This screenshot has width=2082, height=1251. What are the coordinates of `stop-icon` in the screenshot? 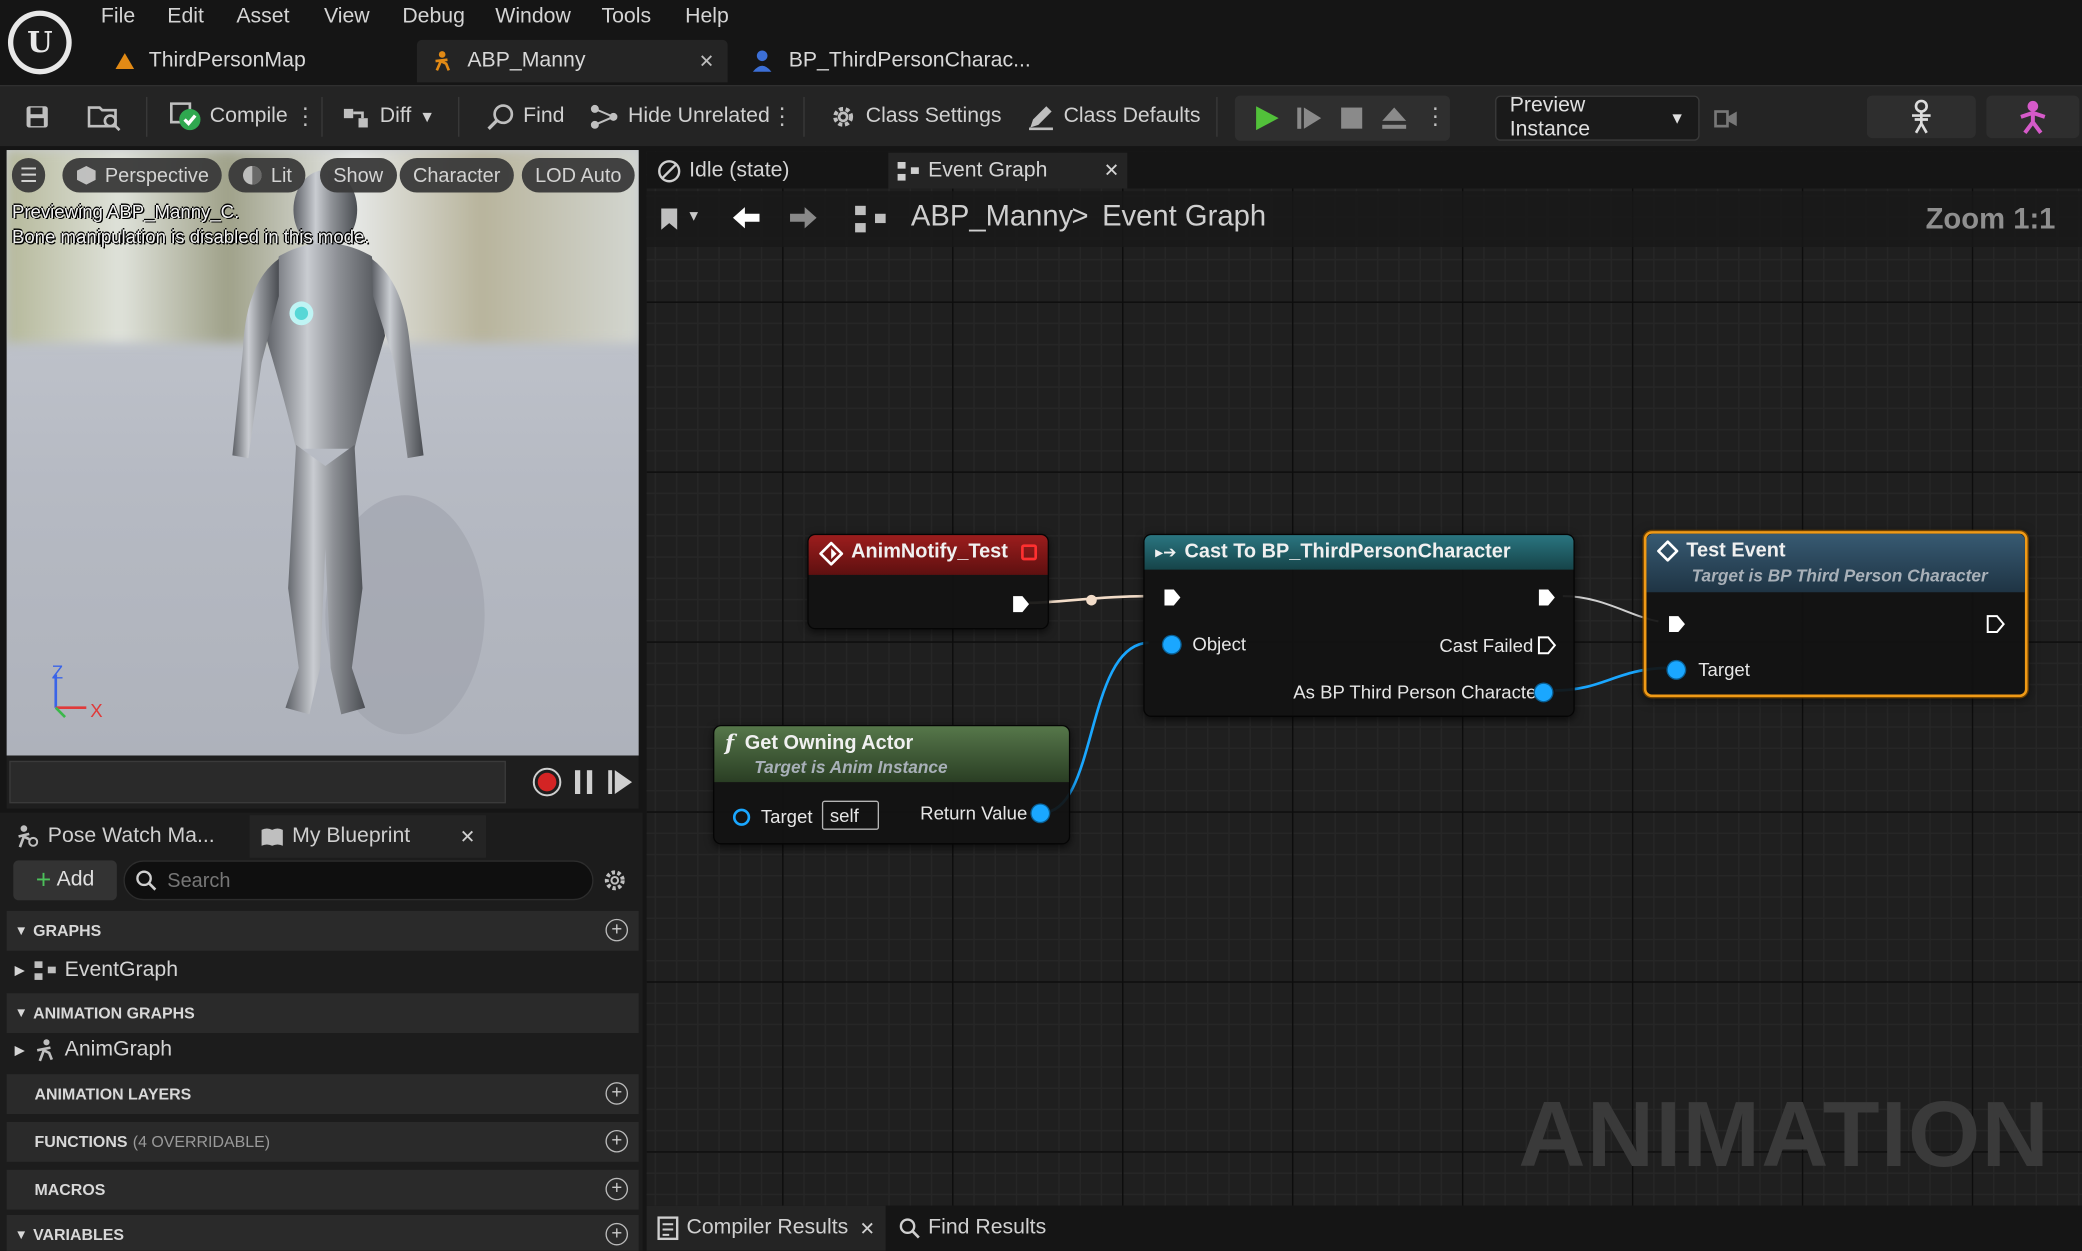 It's located at (1352, 118).